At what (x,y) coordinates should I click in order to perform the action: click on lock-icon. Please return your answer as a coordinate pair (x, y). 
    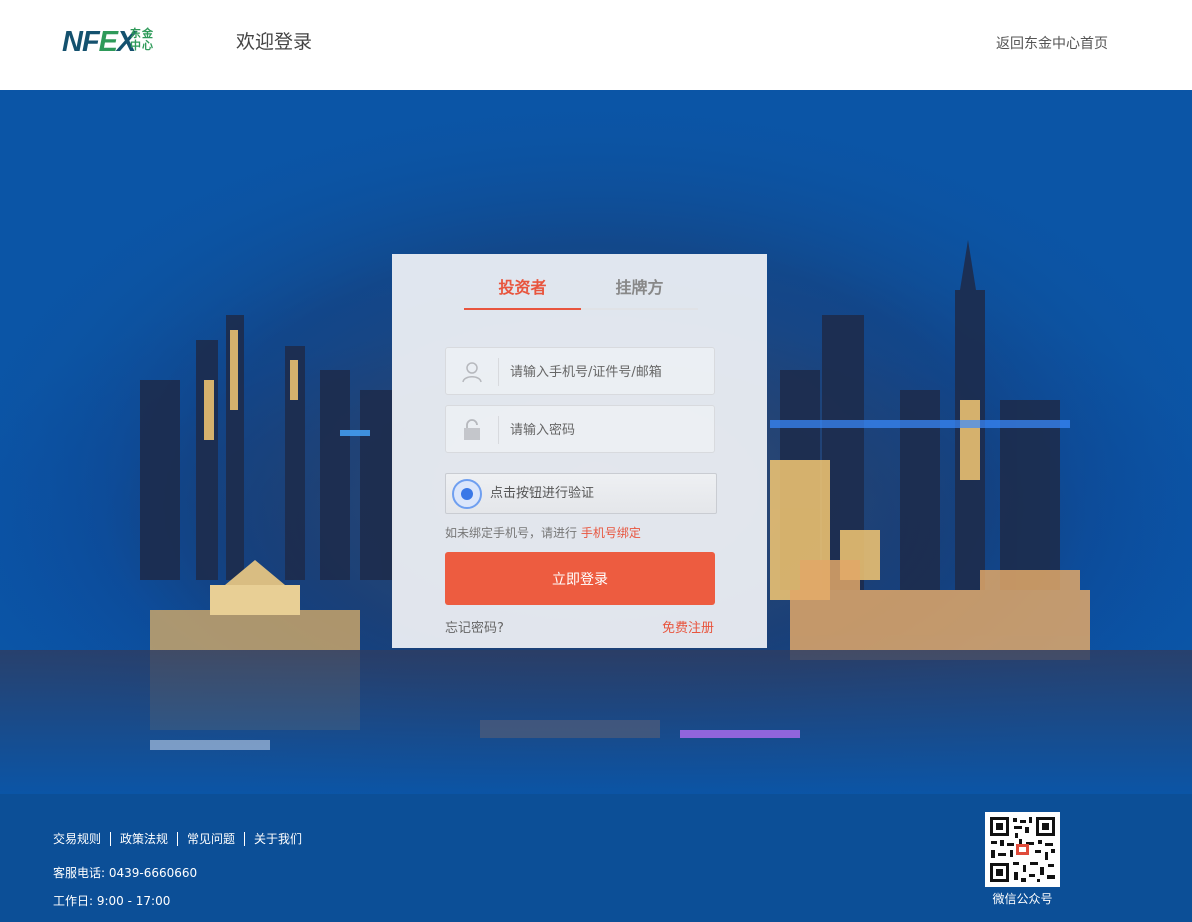
    Looking at the image, I should click on (472, 429).